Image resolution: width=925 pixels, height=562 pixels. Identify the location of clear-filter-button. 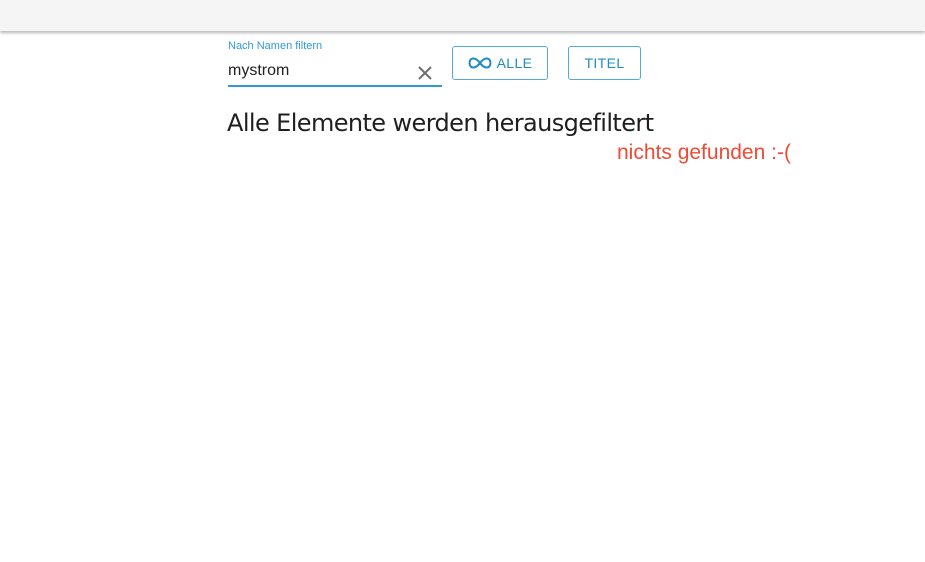
(425, 73).